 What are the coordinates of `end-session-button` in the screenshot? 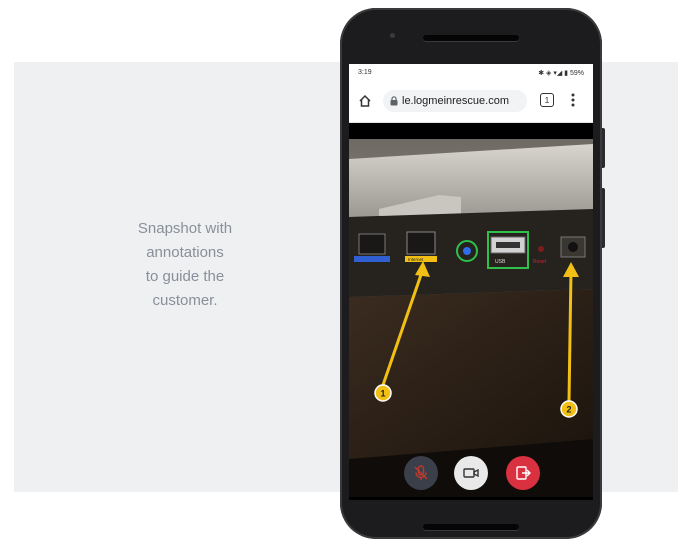 It's located at (523, 473).